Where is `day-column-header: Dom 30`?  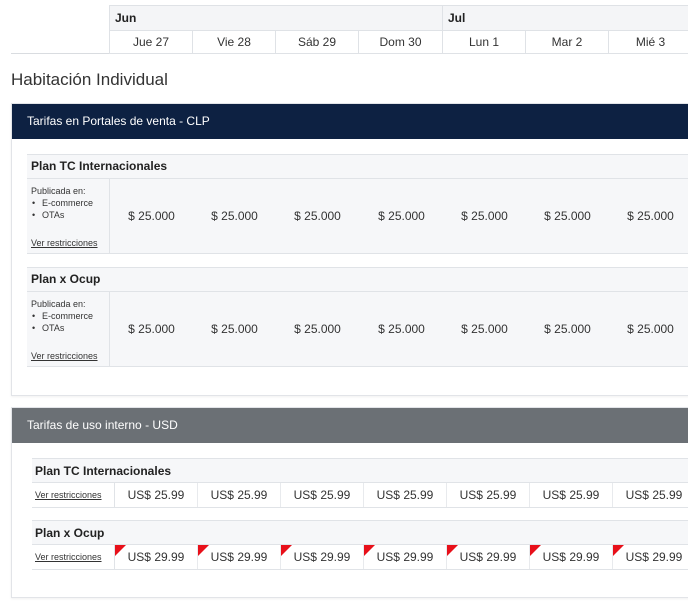 day-column-header: Dom 30 is located at coordinates (401, 42).